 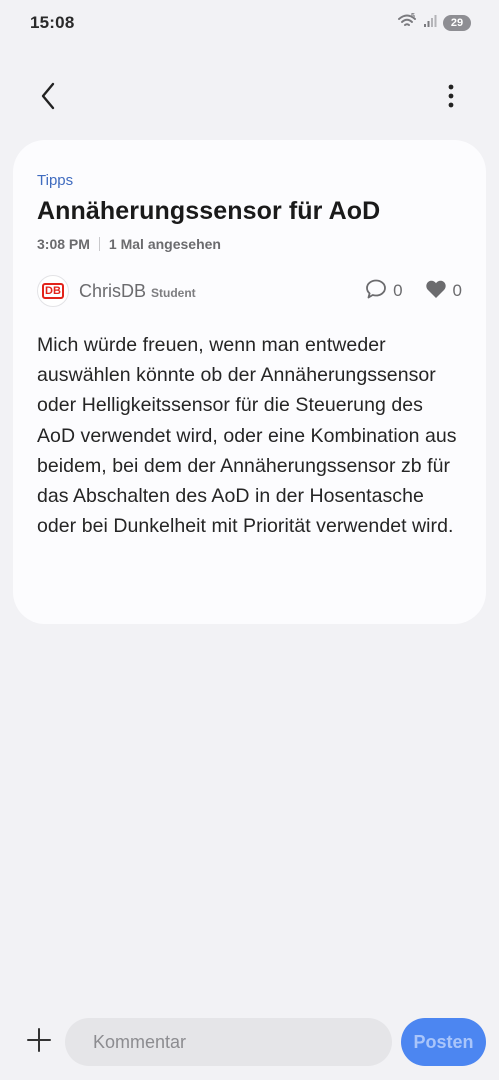 I want to click on signal-icon, so click(x=430, y=23).